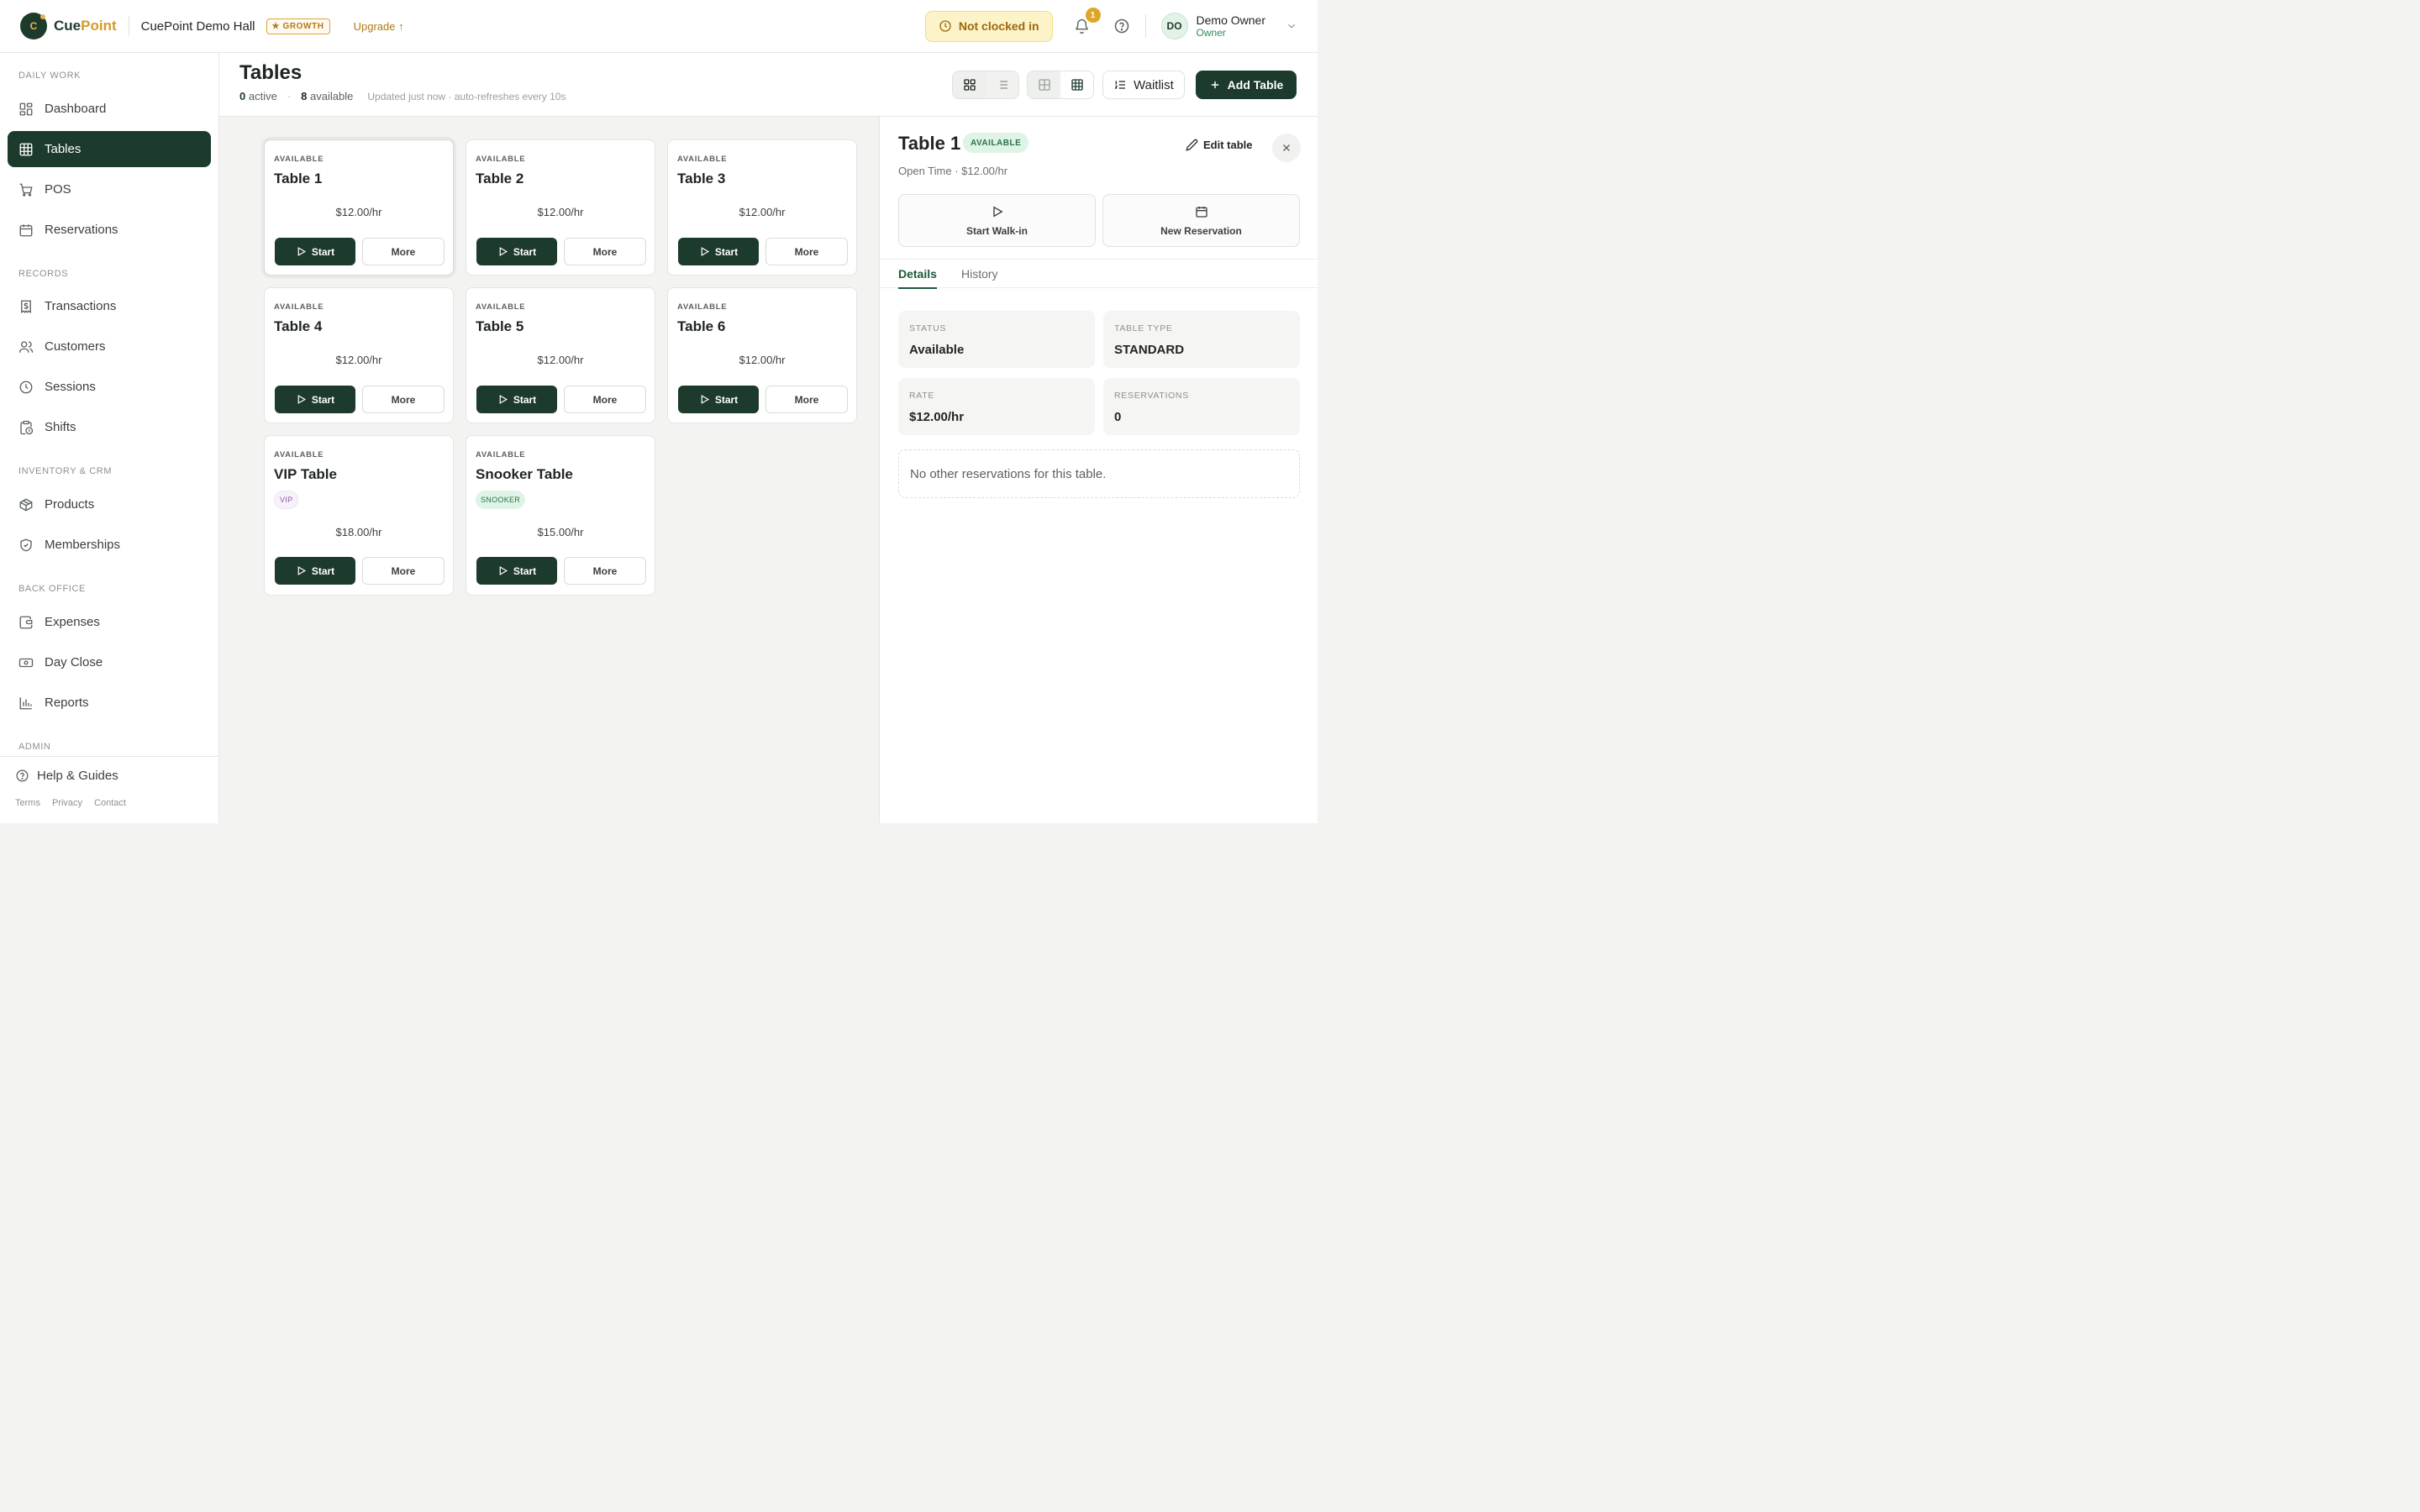  I want to click on contact-link: Contact, so click(110, 803).